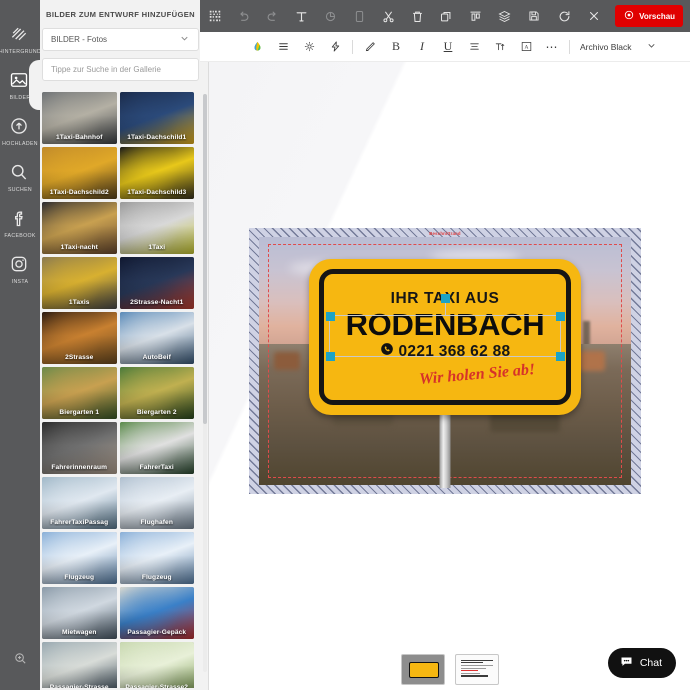 The image size is (690, 690). I want to click on sidebar-item-hintergrund: HINTERGRUND, so click(20, 39).